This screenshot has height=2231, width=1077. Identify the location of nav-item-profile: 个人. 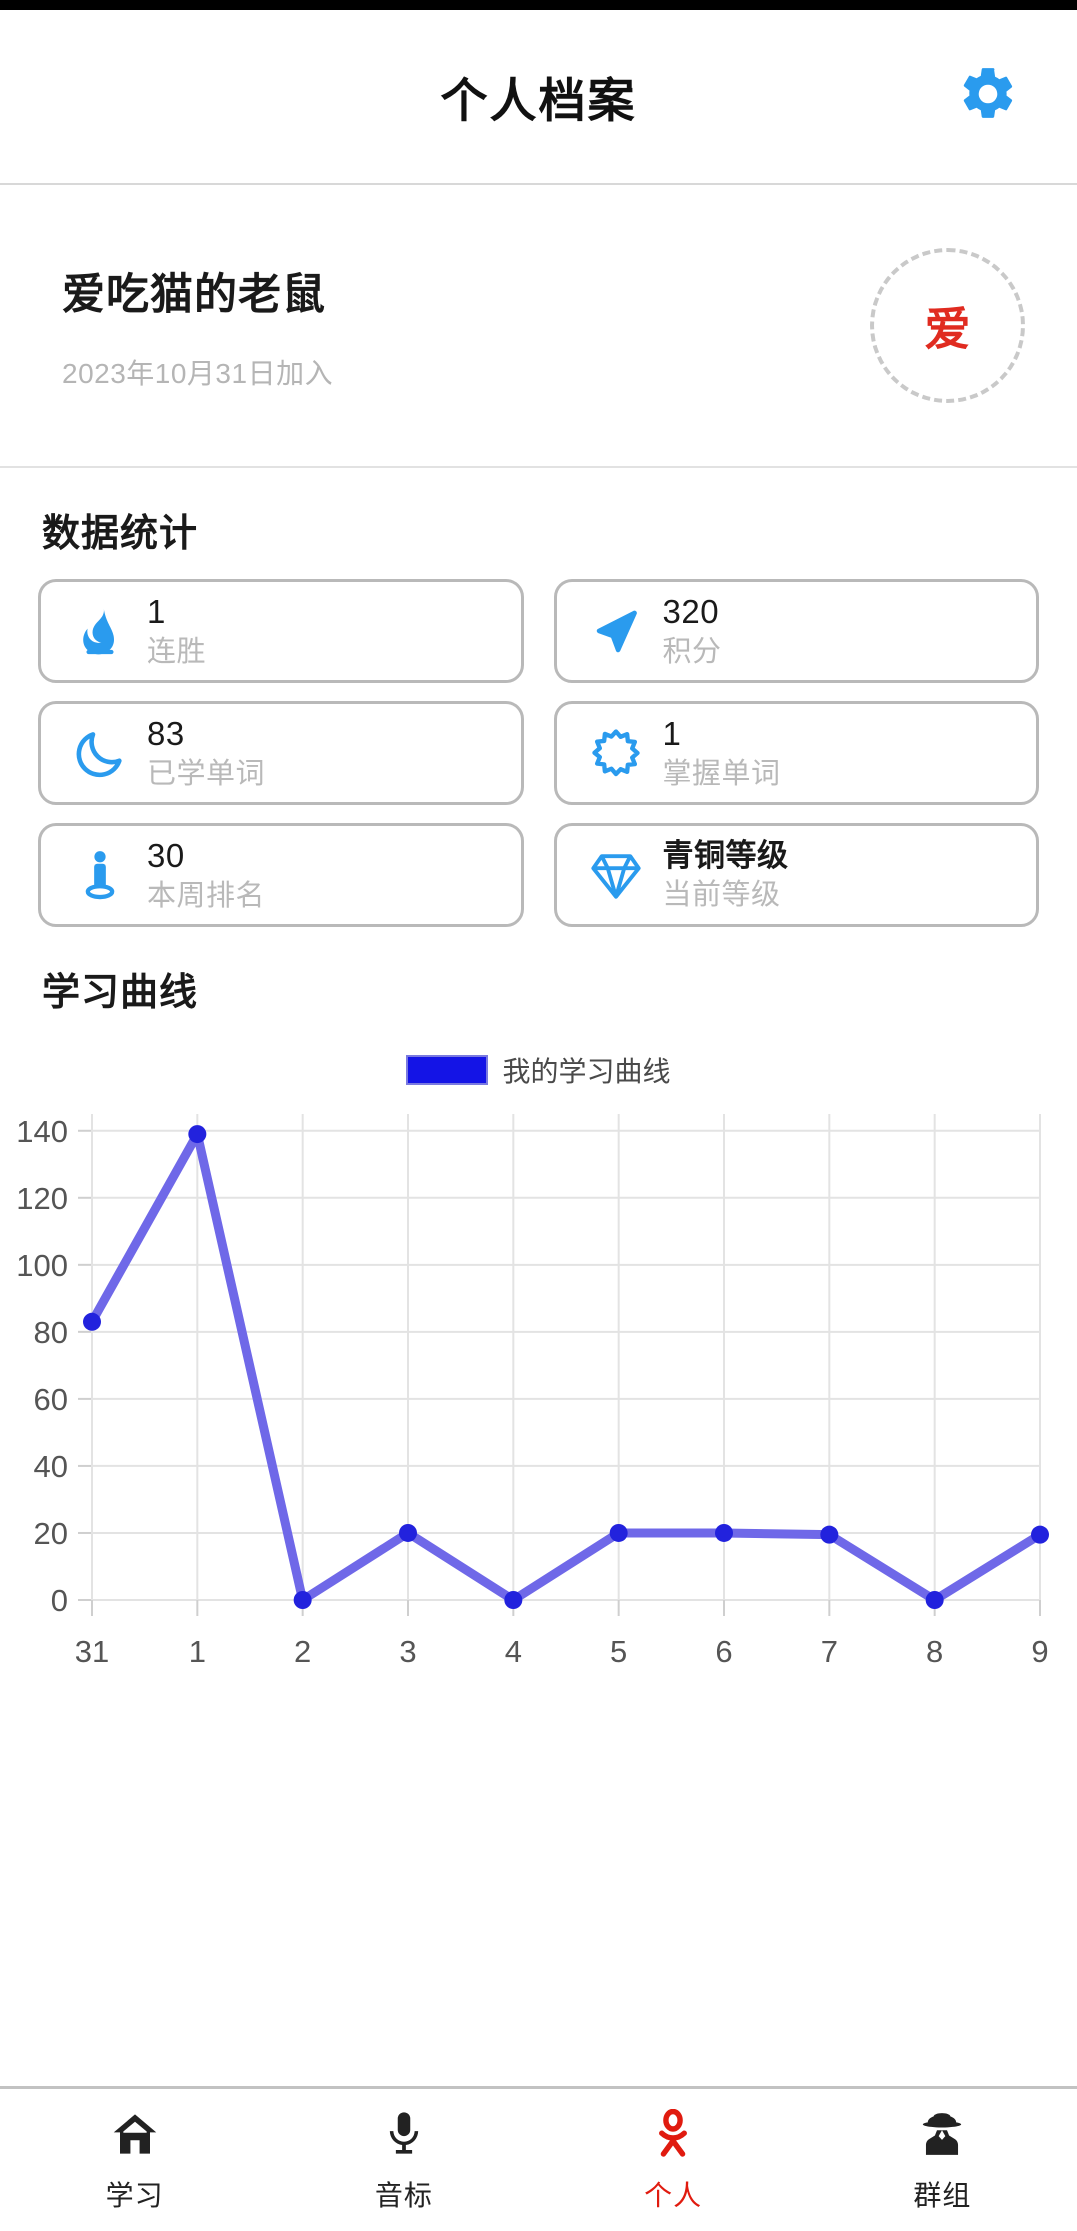
(673, 2160).